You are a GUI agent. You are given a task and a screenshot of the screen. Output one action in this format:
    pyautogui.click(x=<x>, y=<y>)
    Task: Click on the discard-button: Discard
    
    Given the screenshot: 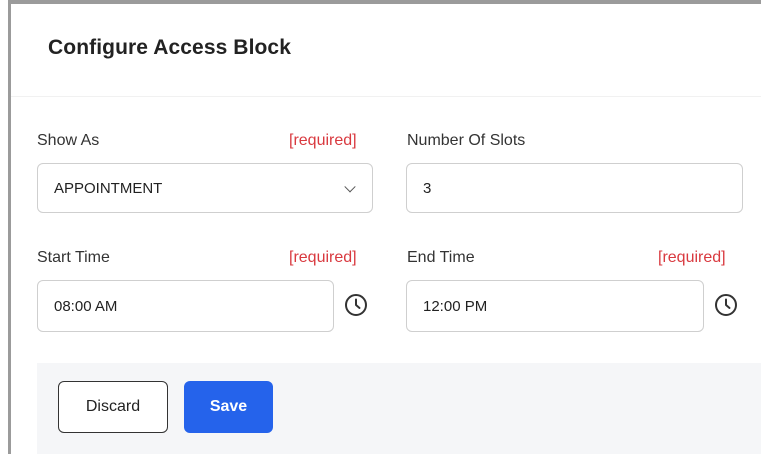 What is the action you would take?
    pyautogui.click(x=113, y=407)
    